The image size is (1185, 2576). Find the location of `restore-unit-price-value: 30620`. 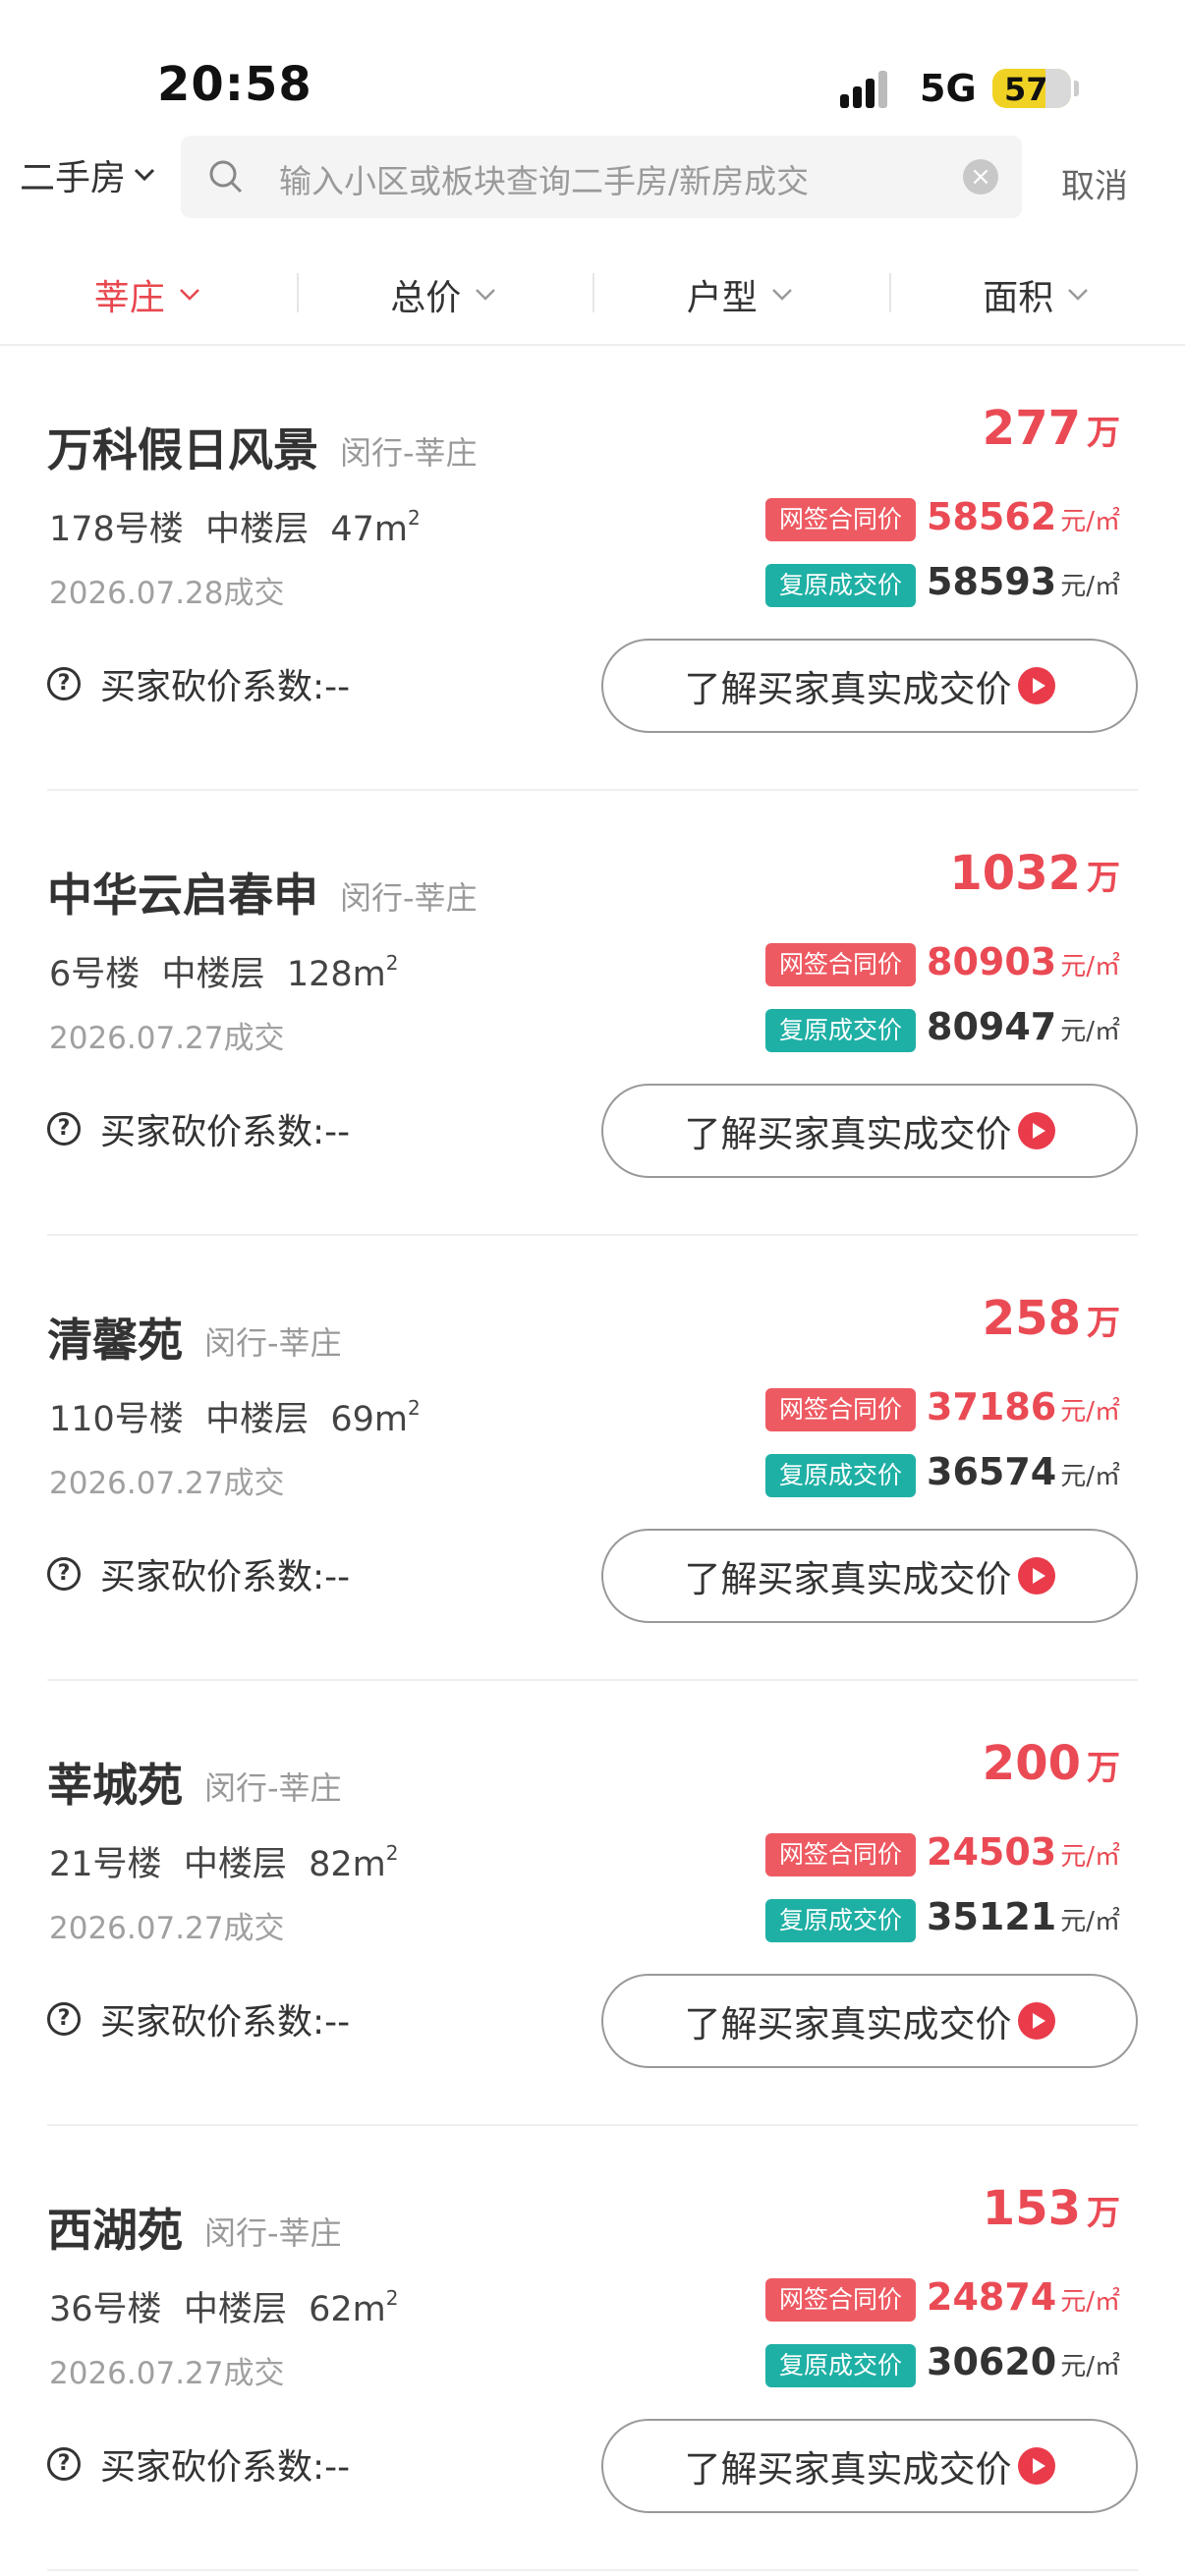

restore-unit-price-value: 30620 is located at coordinates (992, 2361).